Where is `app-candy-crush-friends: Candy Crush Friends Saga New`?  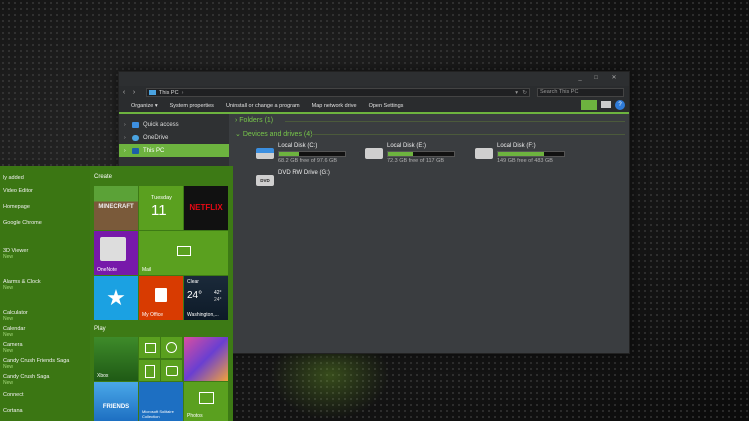 app-candy-crush-friends: Candy Crush Friends Saga New is located at coordinates (36, 364).